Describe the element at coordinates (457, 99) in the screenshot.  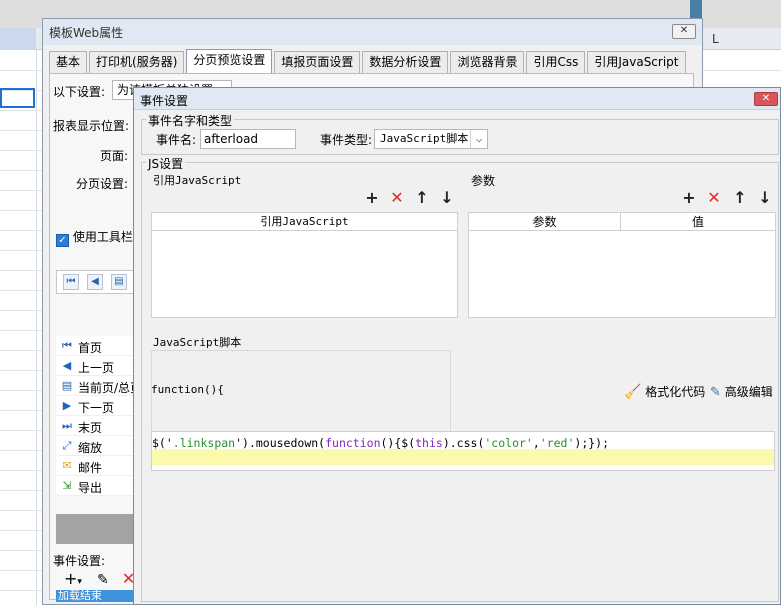
I see `dialog-titlebar: 事件设置 ✕` at that location.